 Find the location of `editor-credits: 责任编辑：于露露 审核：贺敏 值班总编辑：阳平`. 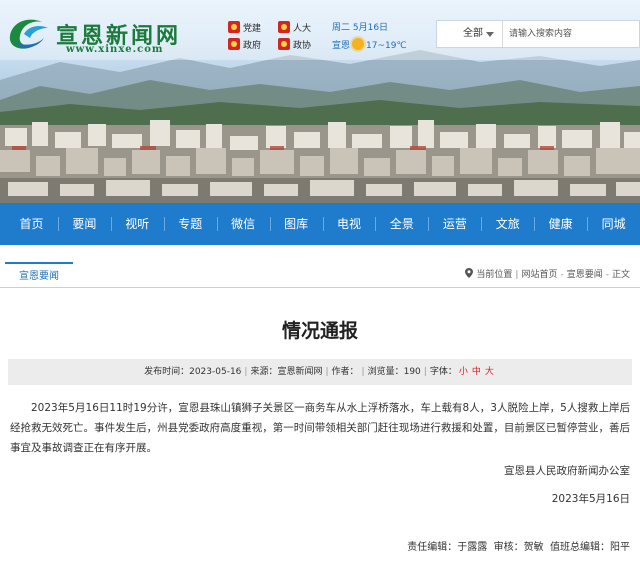

editor-credits: 责任编辑：于露露 审核：贺敏 值班总编辑：阳平 is located at coordinates (518, 547).